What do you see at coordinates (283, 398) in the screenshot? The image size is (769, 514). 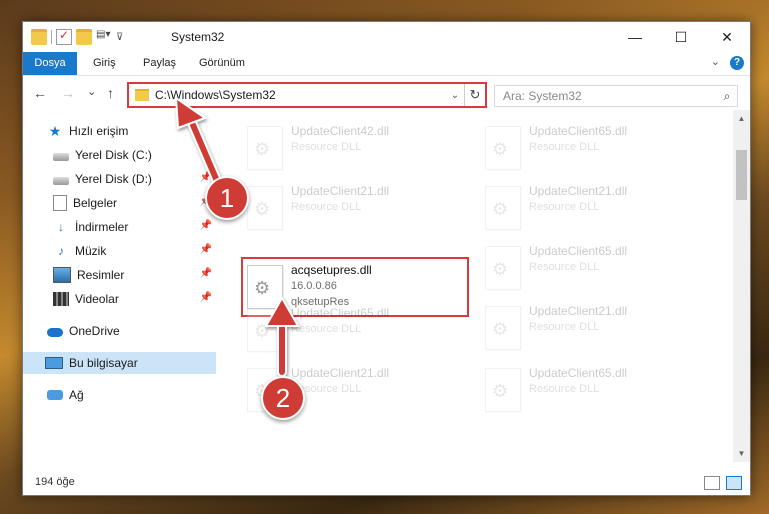 I see `step-2-badge: 2` at bounding box center [283, 398].